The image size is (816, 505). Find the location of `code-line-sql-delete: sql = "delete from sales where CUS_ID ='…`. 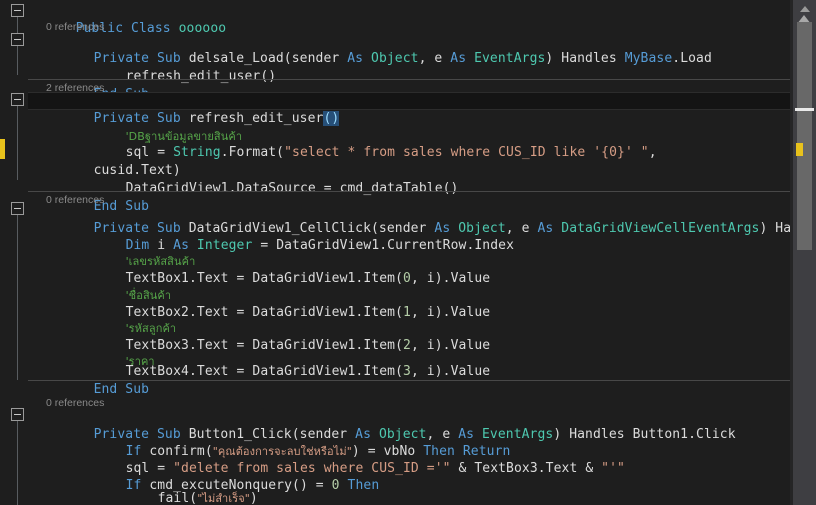

code-line-sql-delete: sql = "delete from sales where CUS_ID ='… is located at coordinates (351, 459).